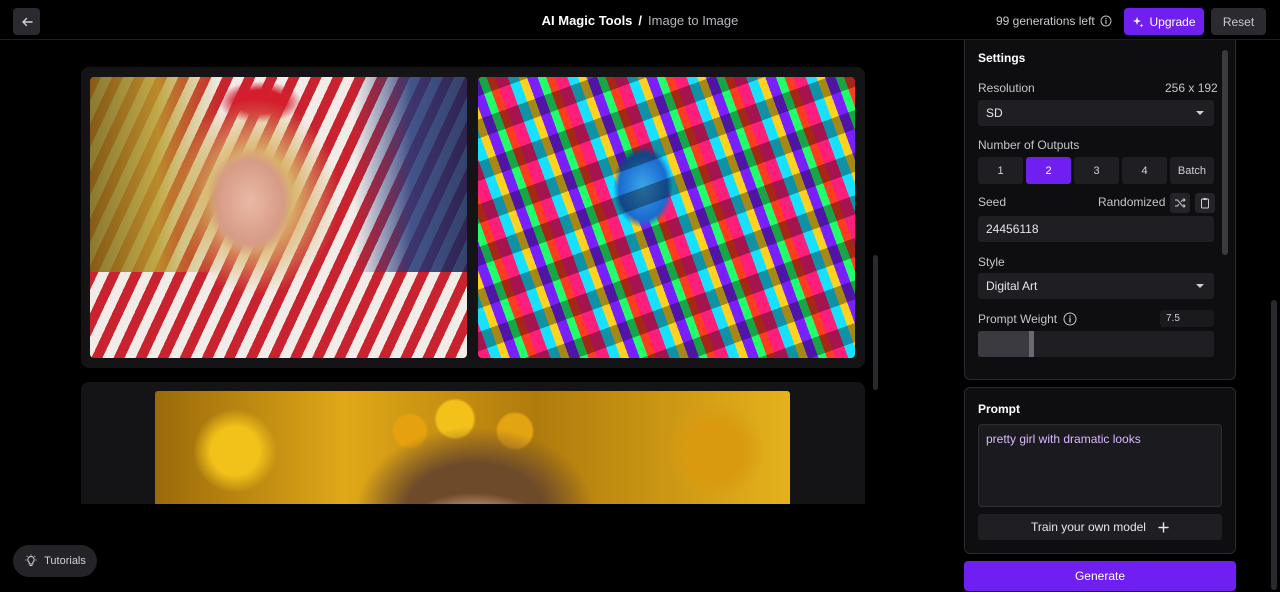 The height and width of the screenshot is (592, 1280). I want to click on style-selected: Digital Art, so click(1012, 286).